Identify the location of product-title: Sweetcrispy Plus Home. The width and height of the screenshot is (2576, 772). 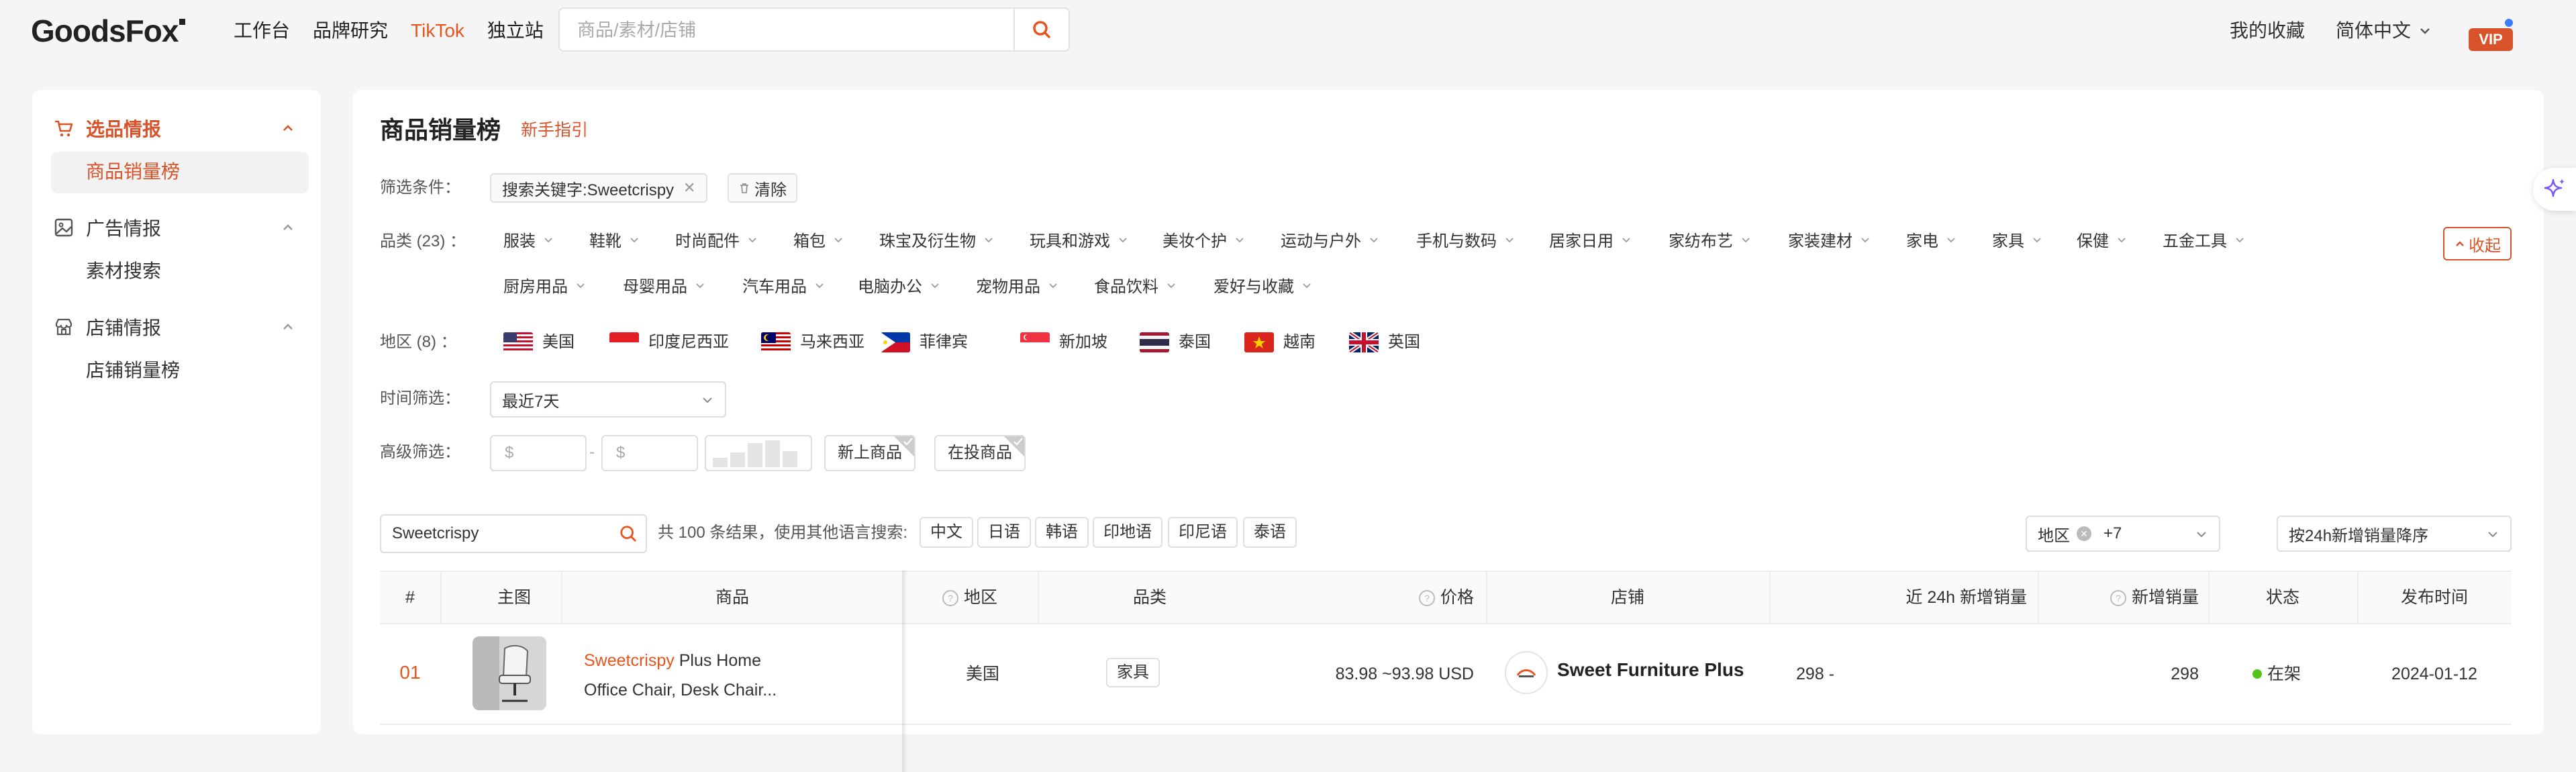
(672, 660).